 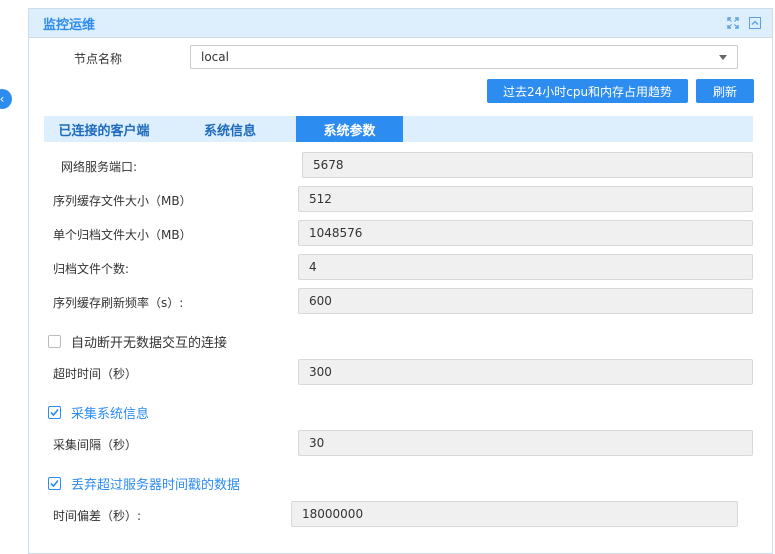 What do you see at coordinates (400, 23) in the screenshot?
I see `panel-header: 监控运维` at bounding box center [400, 23].